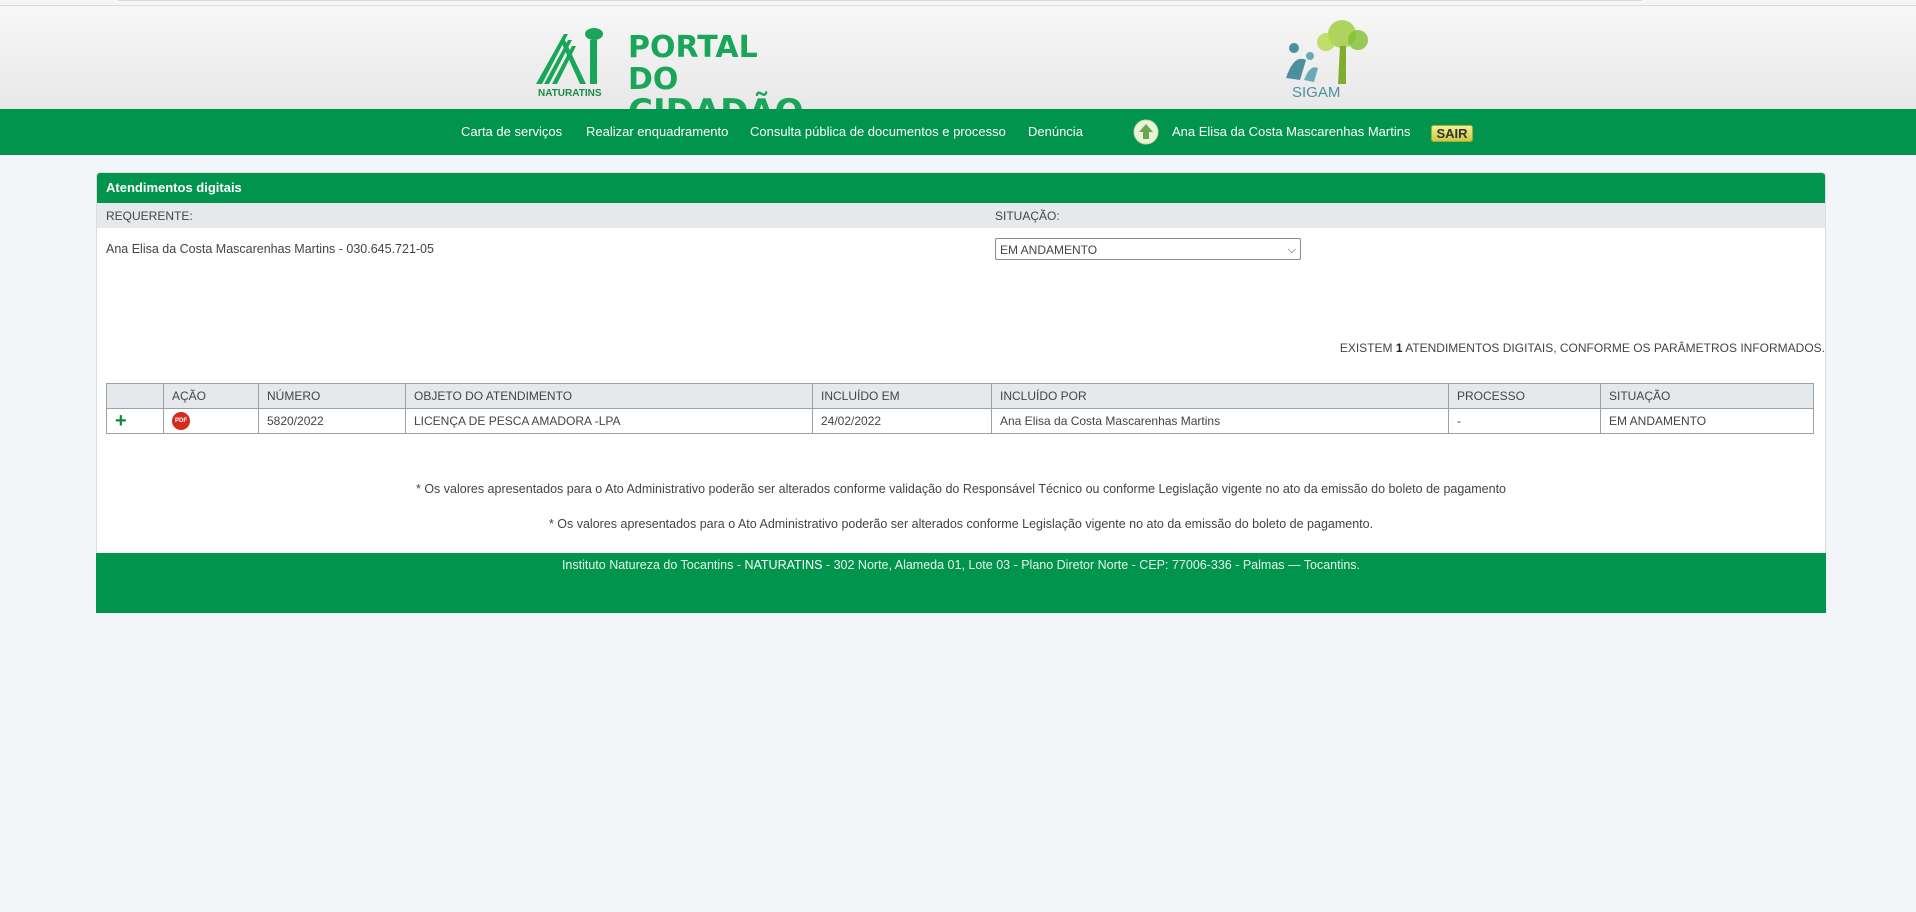  I want to click on objeto-cell: LICENÇA DE PESCA AMADORA -LPA, so click(609, 421).